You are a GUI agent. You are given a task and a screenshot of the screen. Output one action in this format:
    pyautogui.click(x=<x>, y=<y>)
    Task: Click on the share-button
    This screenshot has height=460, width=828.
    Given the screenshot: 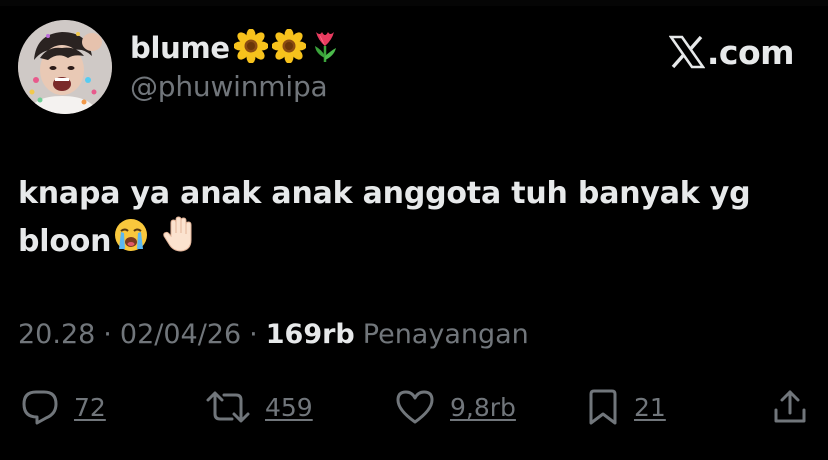 What is the action you would take?
    pyautogui.click(x=790, y=407)
    